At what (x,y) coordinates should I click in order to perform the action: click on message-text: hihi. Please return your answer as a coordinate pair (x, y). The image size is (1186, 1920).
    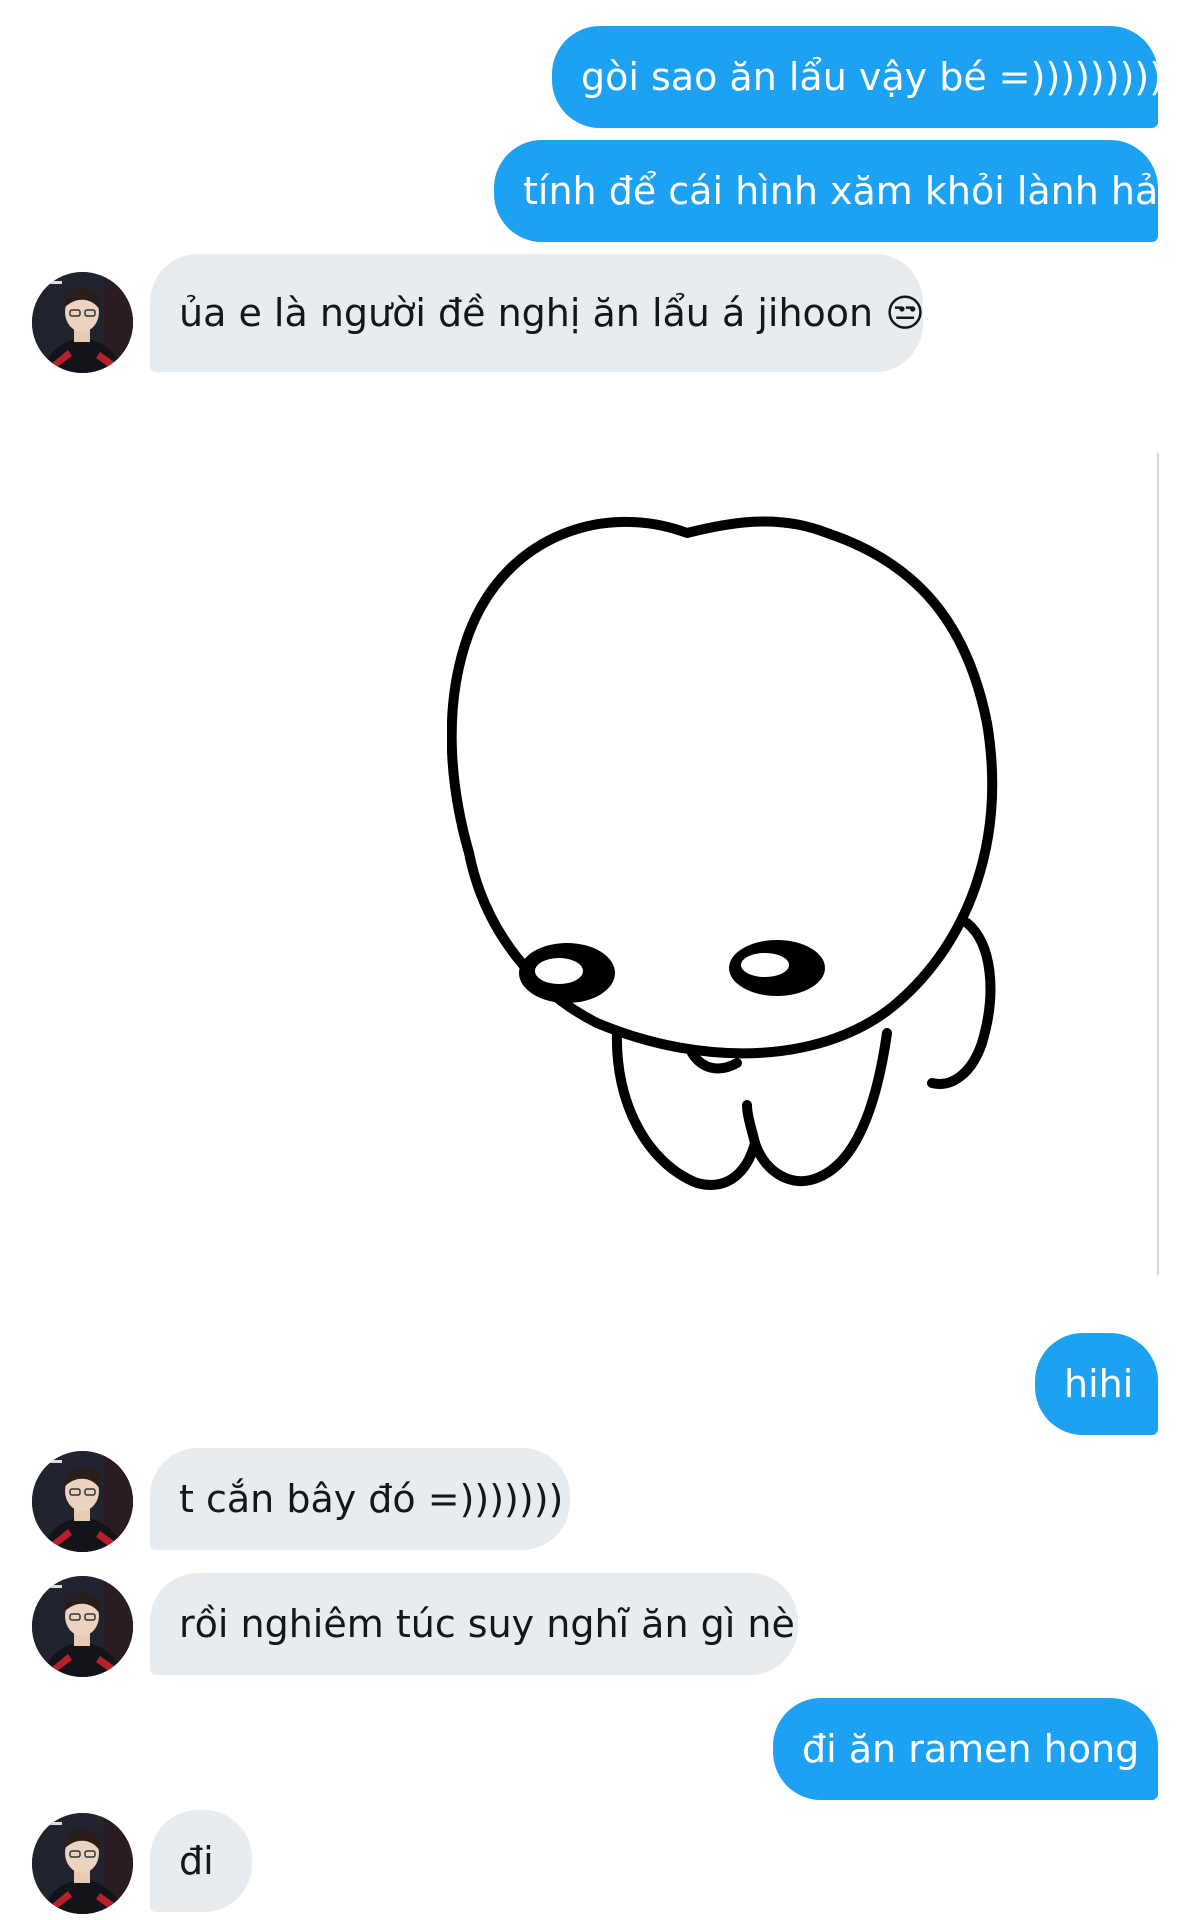
    Looking at the image, I should click on (1099, 1384).